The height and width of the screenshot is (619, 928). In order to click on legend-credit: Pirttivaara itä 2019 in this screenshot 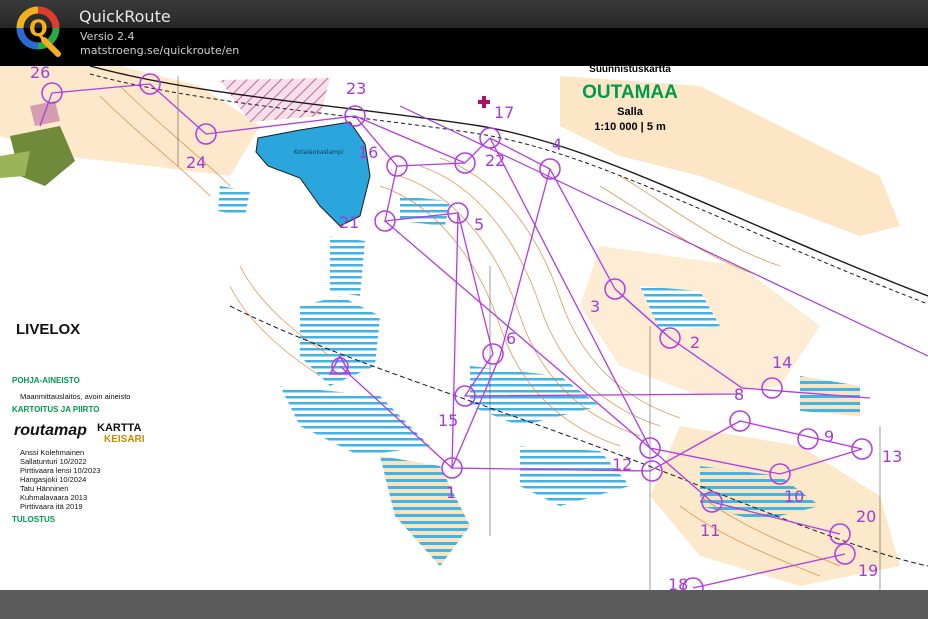, I will do `click(51, 506)`.